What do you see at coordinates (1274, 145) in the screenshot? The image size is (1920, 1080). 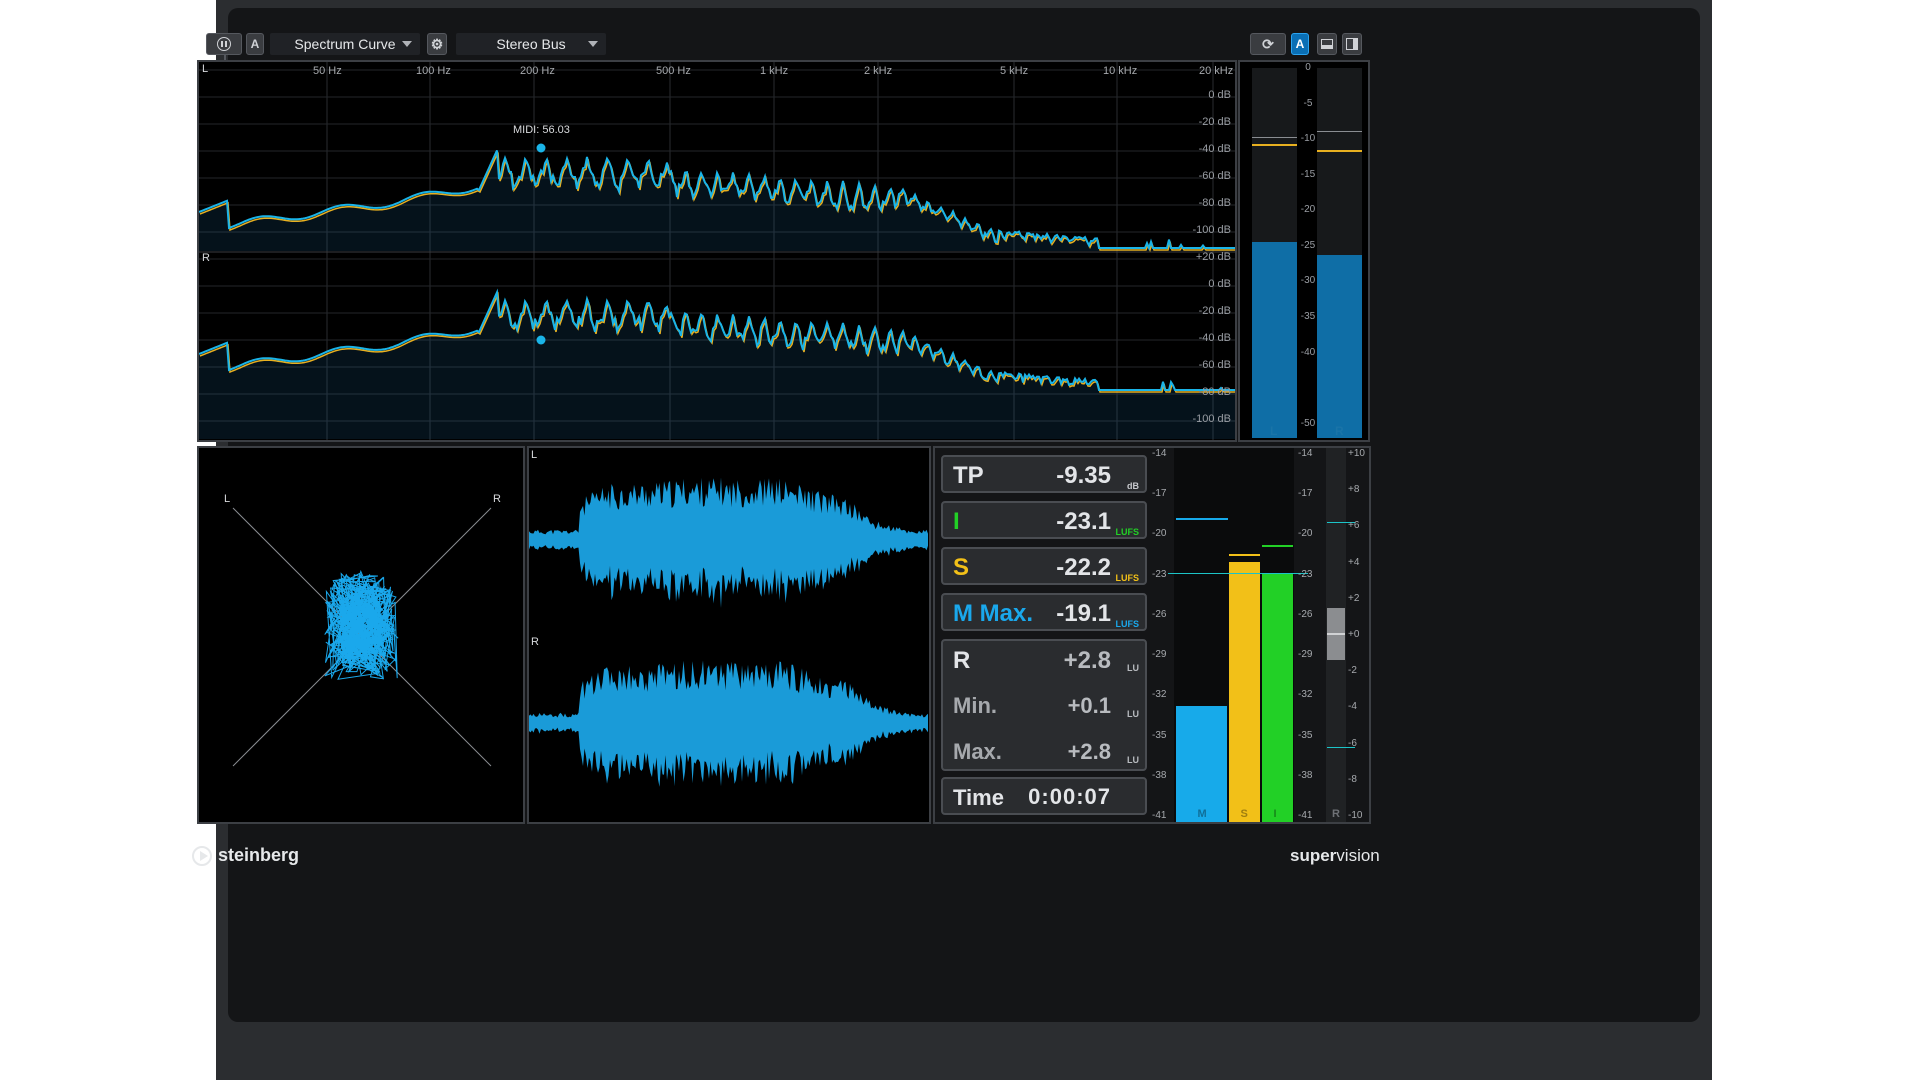 I see `level-meter-left-peak` at bounding box center [1274, 145].